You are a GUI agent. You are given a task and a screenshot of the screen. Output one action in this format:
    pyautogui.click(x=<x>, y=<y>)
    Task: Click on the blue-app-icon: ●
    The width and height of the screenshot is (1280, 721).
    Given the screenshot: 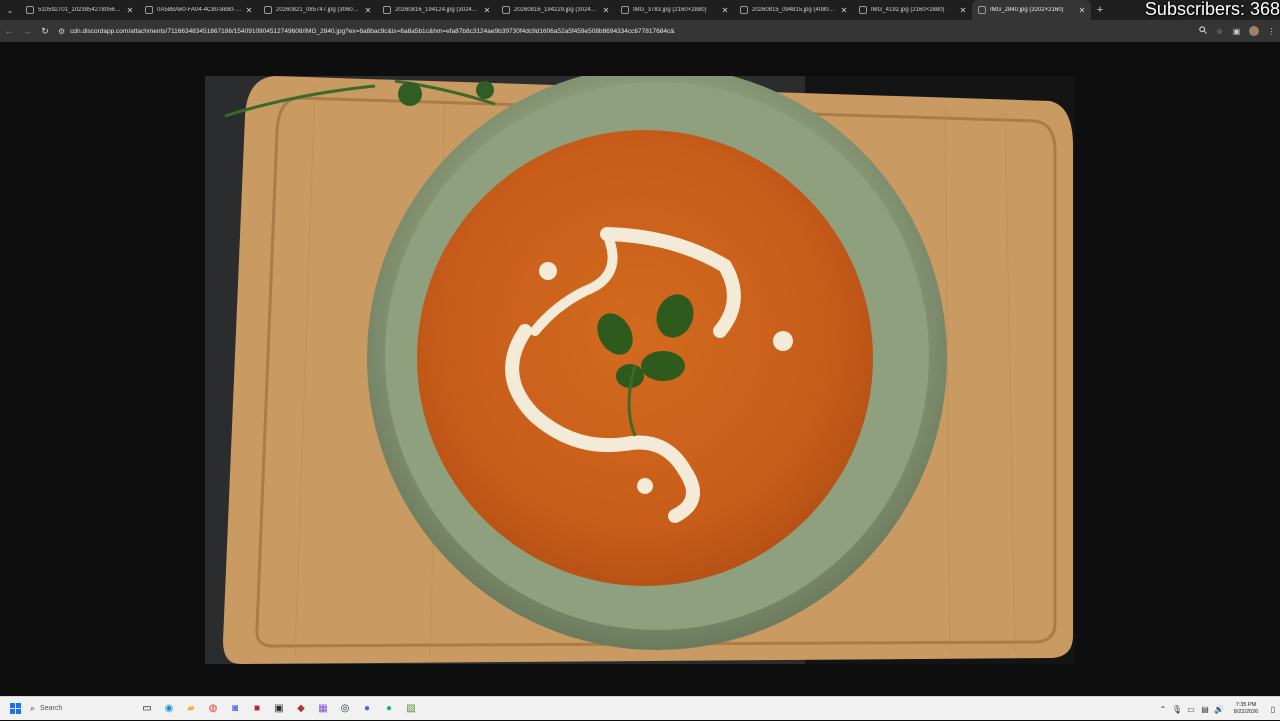 What is the action you would take?
    pyautogui.click(x=367, y=709)
    